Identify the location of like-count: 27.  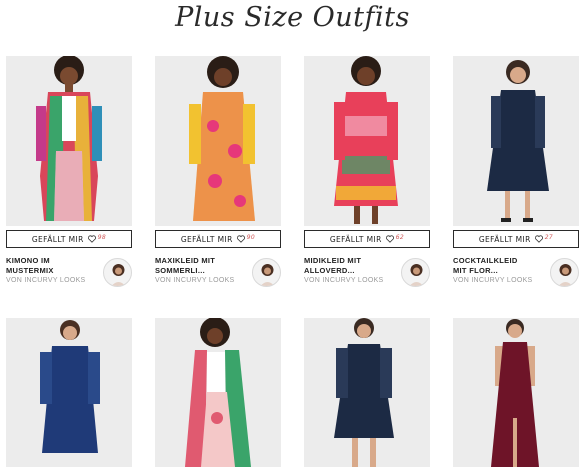
(549, 237).